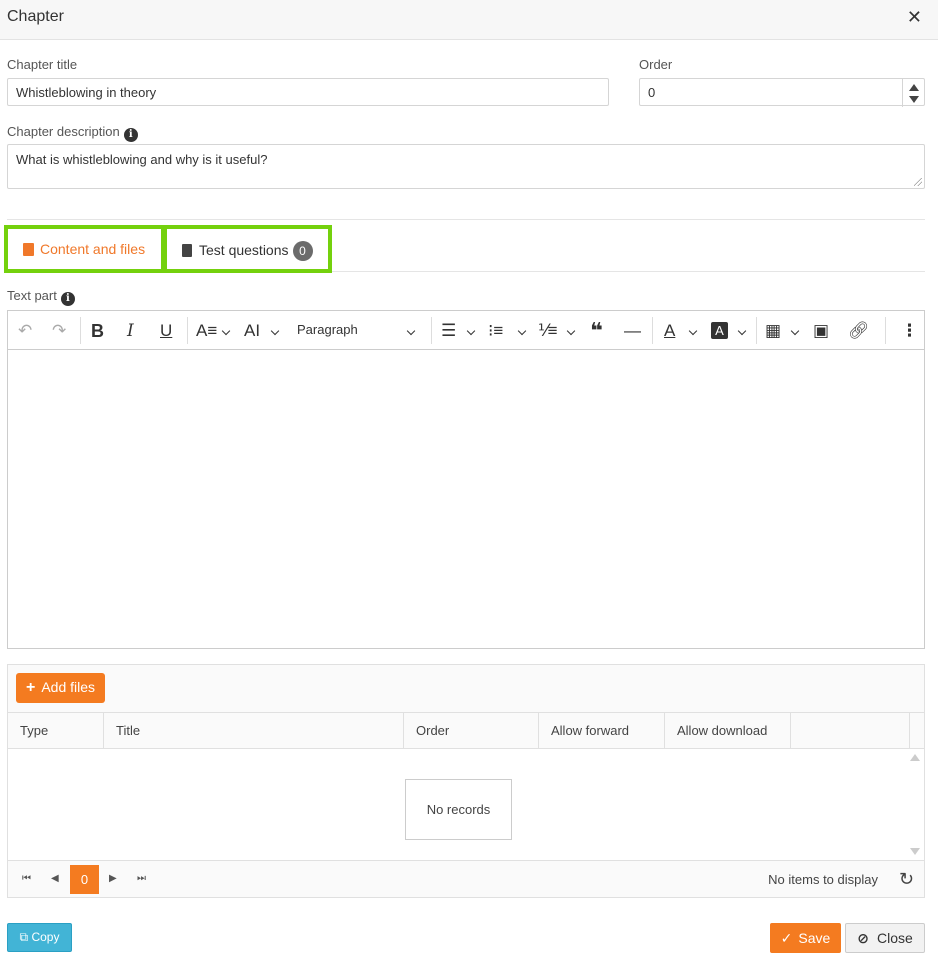 The image size is (938, 966). What do you see at coordinates (24, 937) in the screenshot?
I see `copy-icon: ⧉` at bounding box center [24, 937].